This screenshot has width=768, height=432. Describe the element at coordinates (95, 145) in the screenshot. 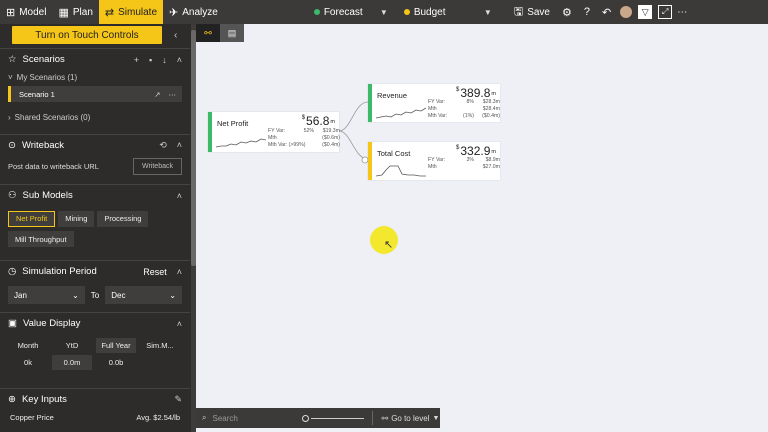

I see `writeback-header: ⊙ Writeback ⟲ ˄` at that location.